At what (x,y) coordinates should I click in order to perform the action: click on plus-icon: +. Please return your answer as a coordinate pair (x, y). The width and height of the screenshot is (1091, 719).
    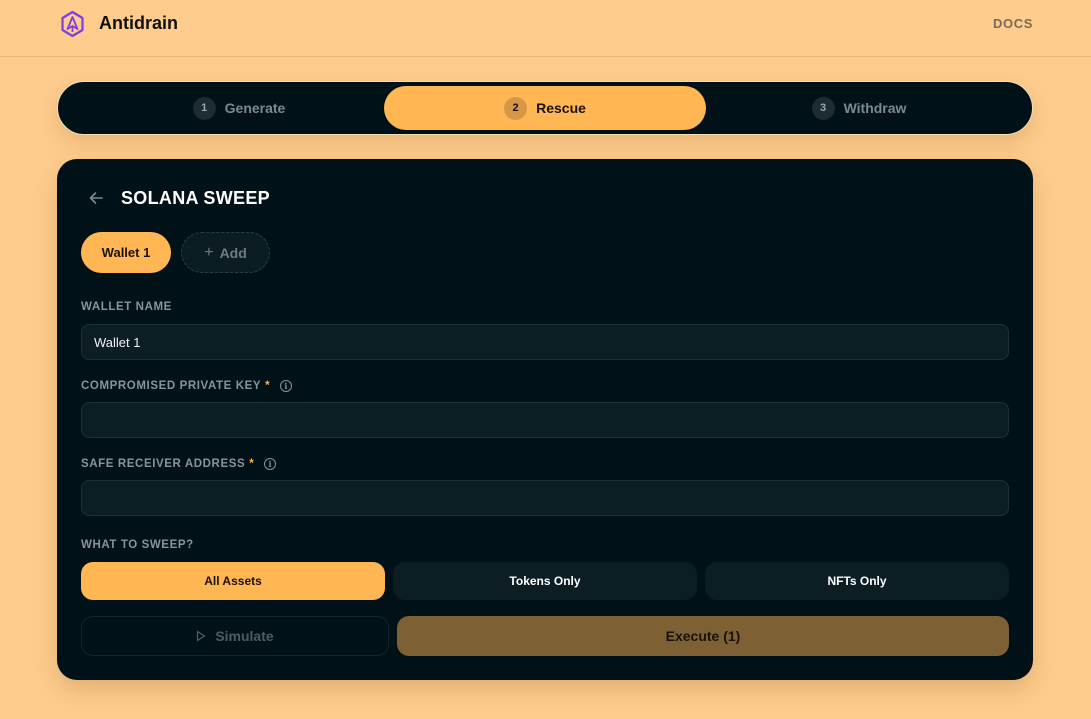
    Looking at the image, I should click on (209, 252).